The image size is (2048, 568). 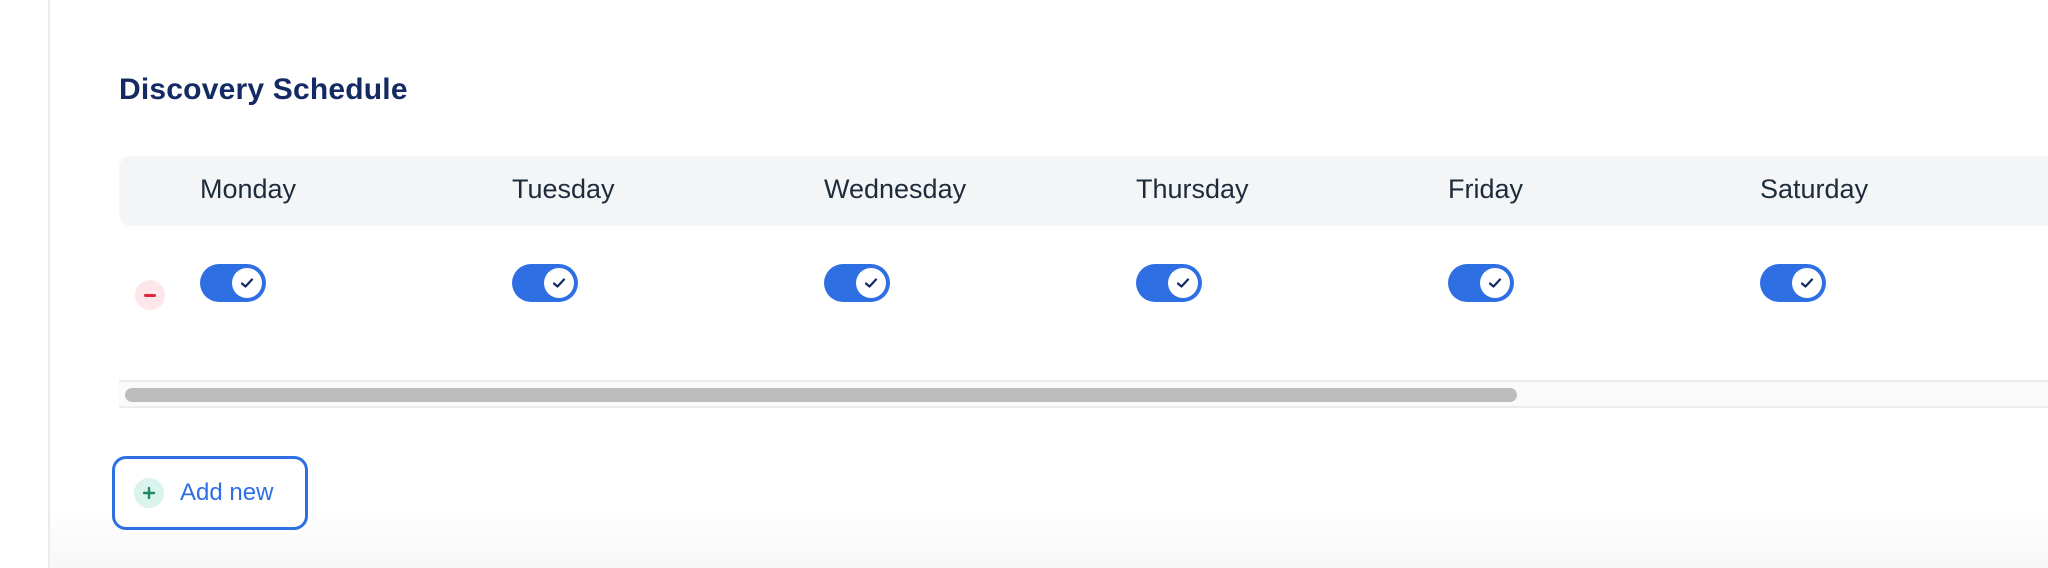 What do you see at coordinates (149, 493) in the screenshot?
I see `plus-icon` at bounding box center [149, 493].